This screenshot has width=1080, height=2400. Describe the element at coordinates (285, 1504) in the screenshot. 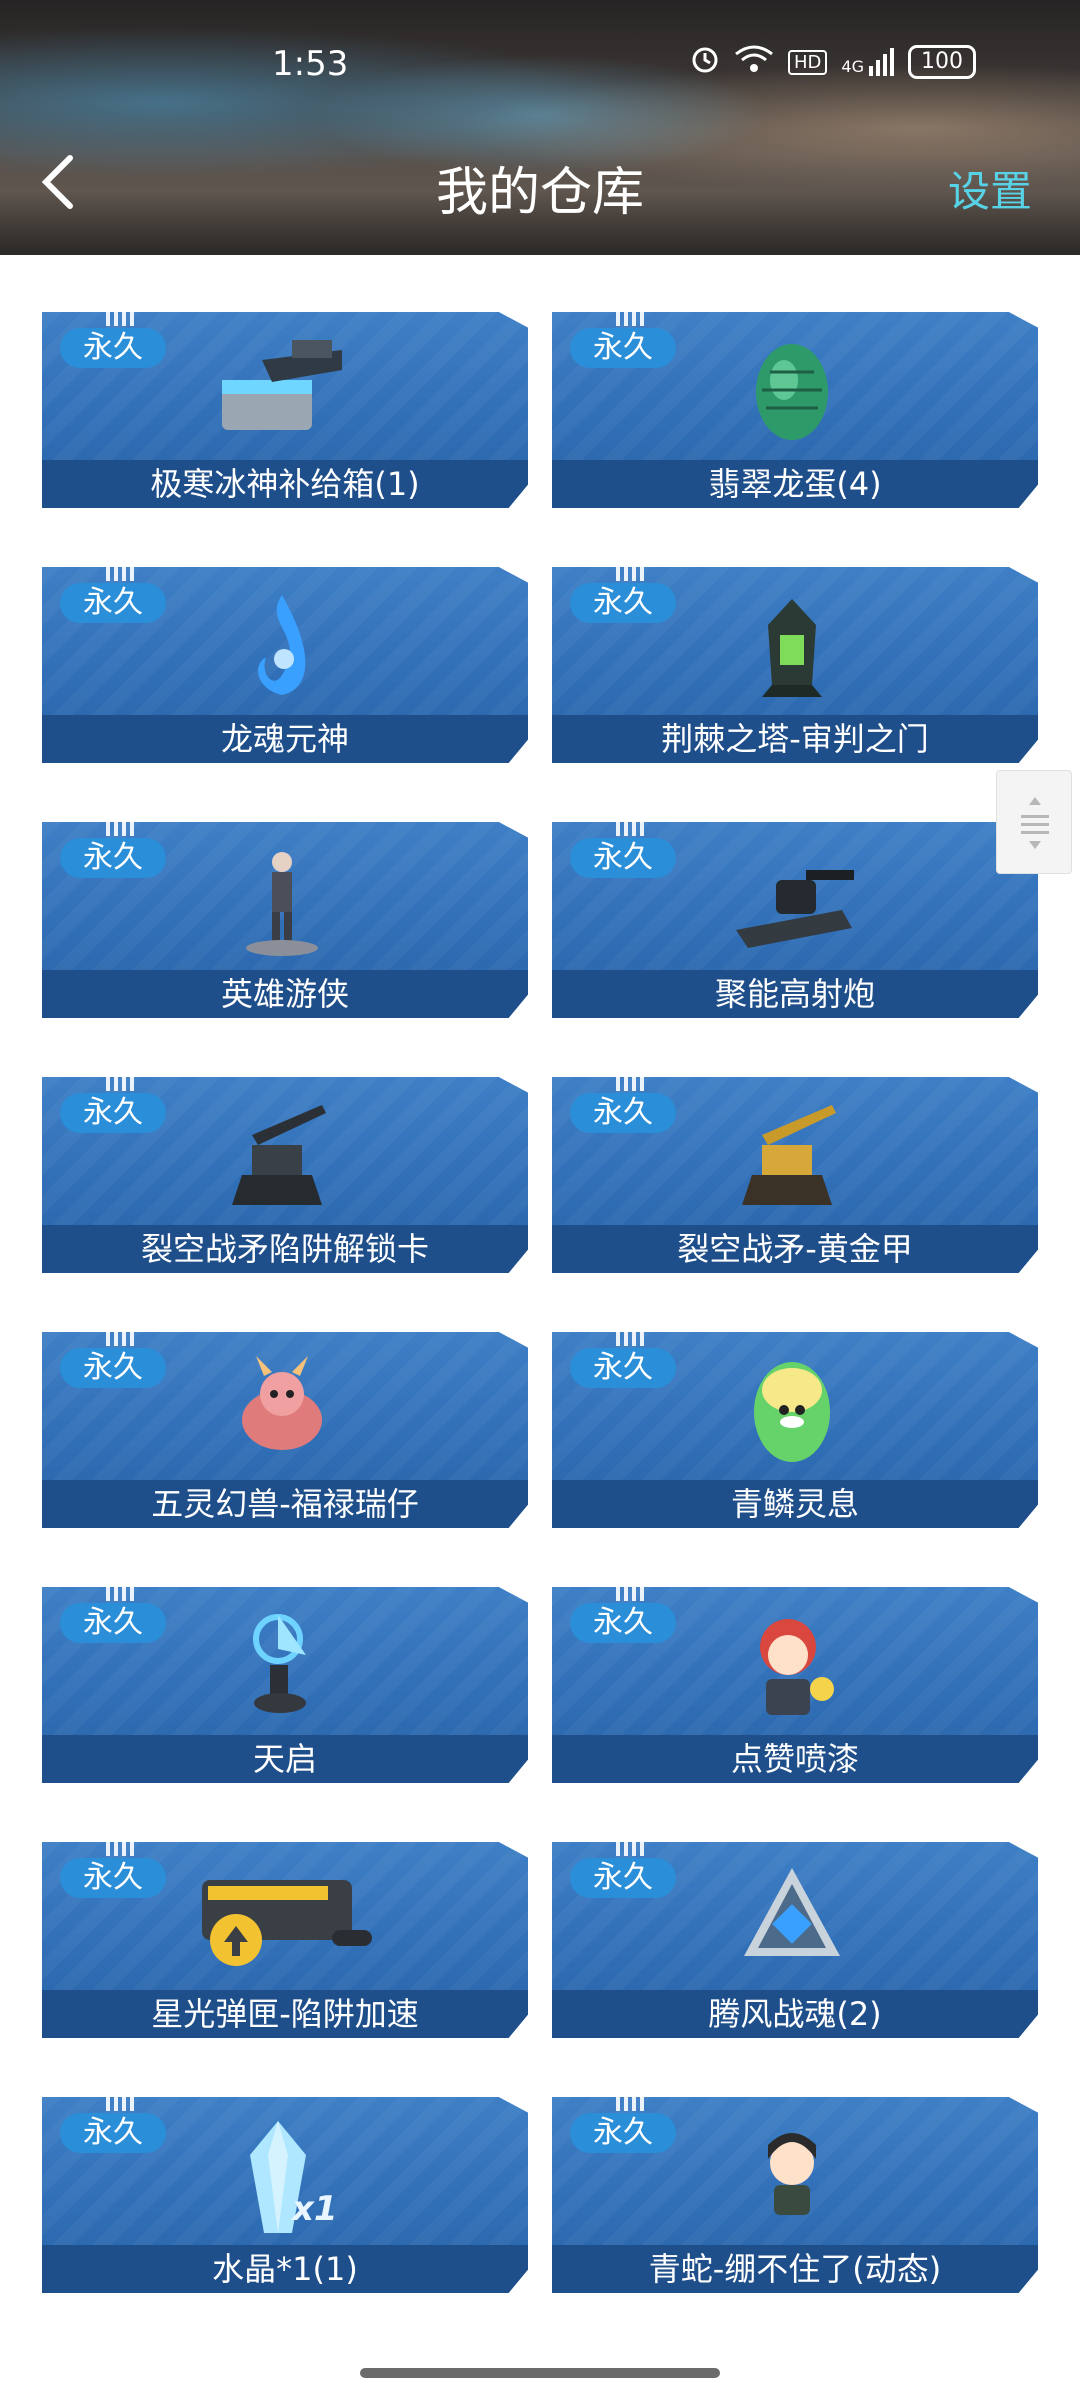

I see `item-name: 五灵幻兽-福禄瑞仔` at that location.